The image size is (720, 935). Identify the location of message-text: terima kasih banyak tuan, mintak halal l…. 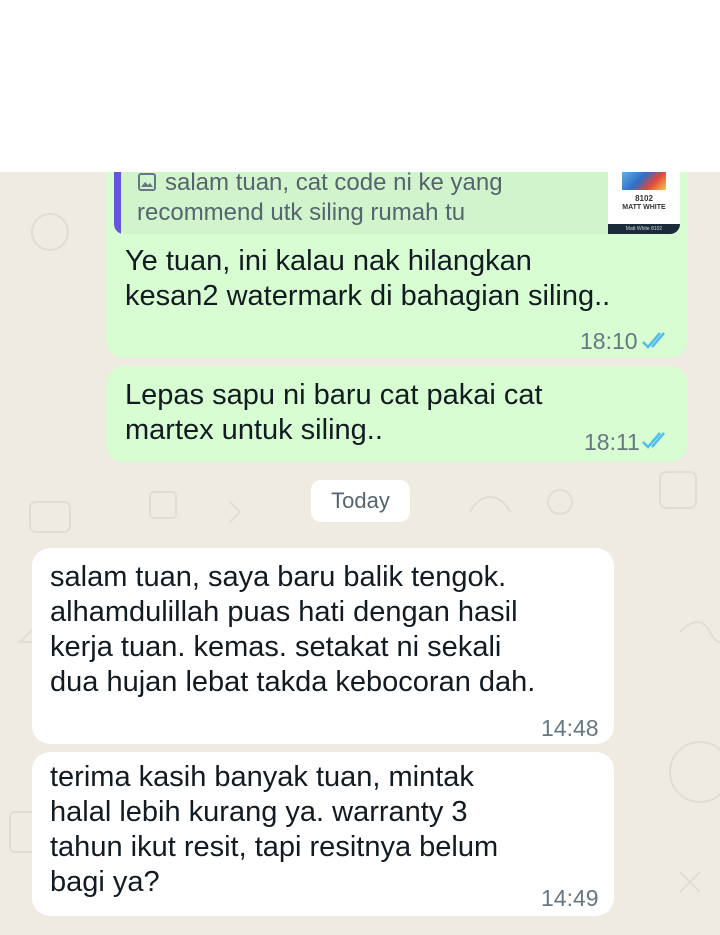
(274, 829).